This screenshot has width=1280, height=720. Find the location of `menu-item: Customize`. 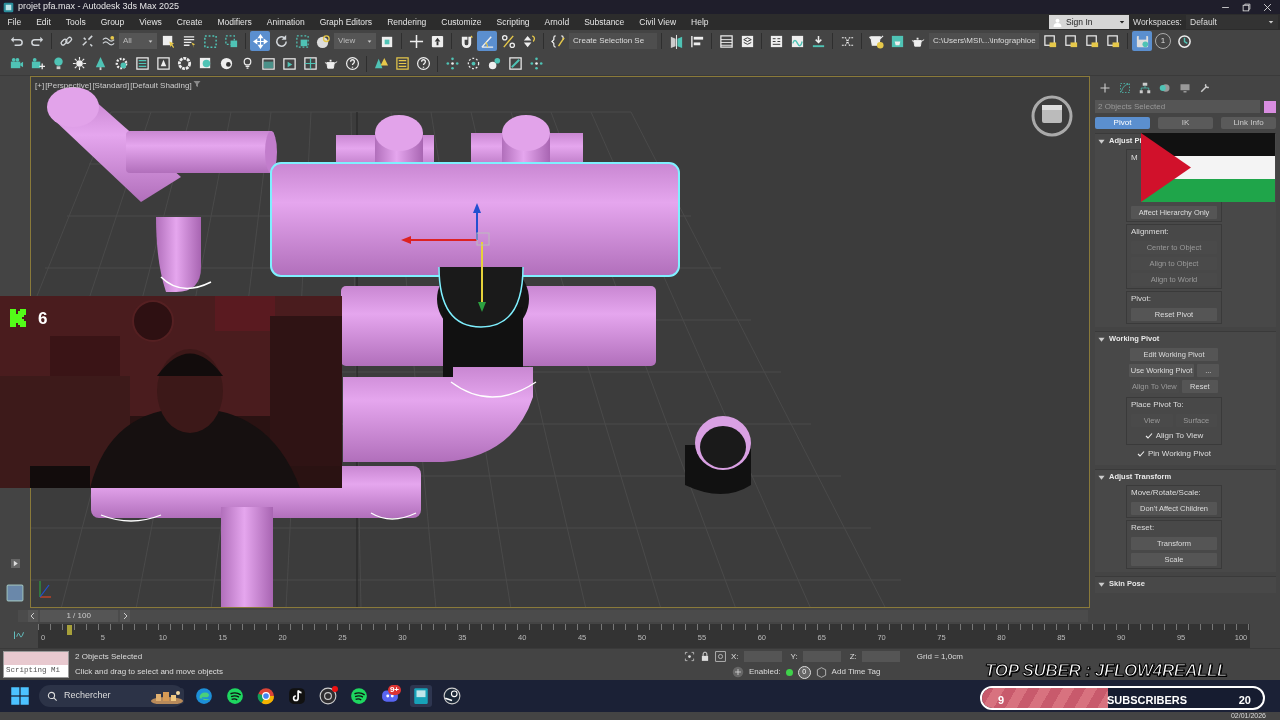

menu-item: Customize is located at coordinates (461, 22).